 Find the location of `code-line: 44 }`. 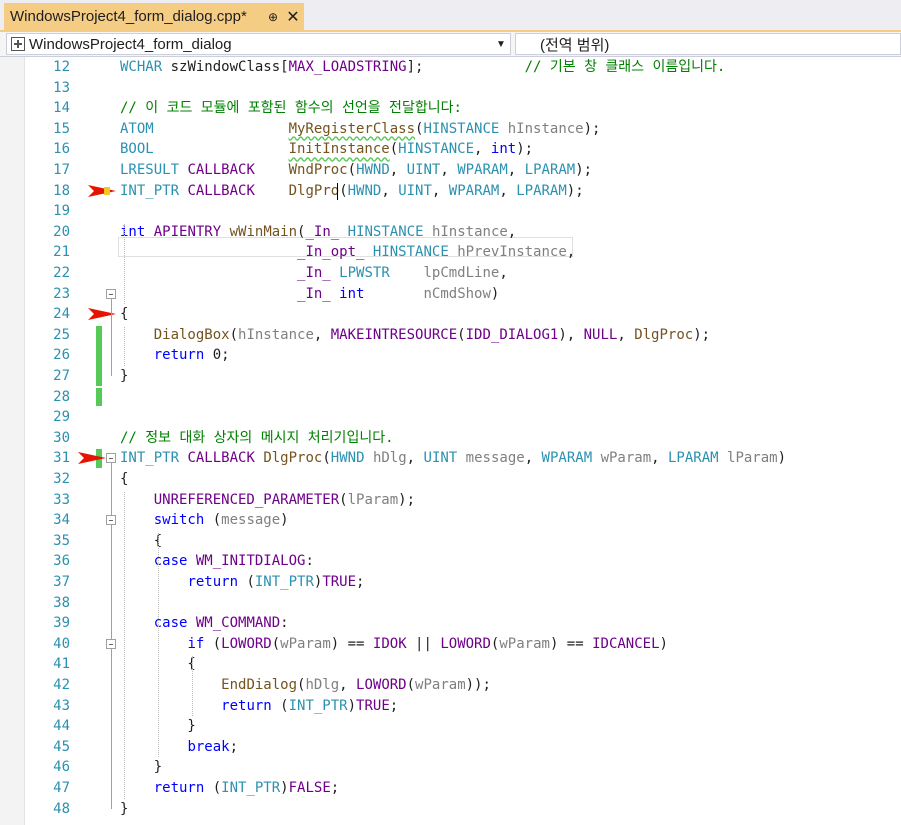

code-line: 44 } is located at coordinates (450, 726).